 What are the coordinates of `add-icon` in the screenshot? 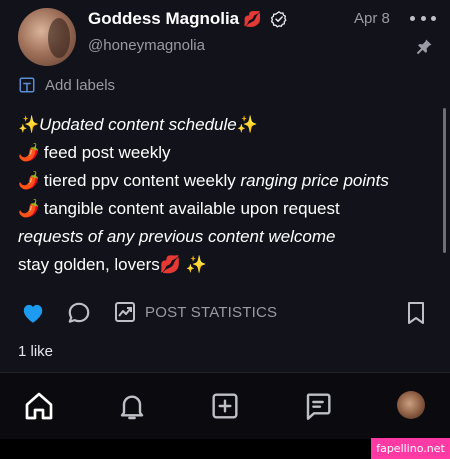 It's located at (225, 406).